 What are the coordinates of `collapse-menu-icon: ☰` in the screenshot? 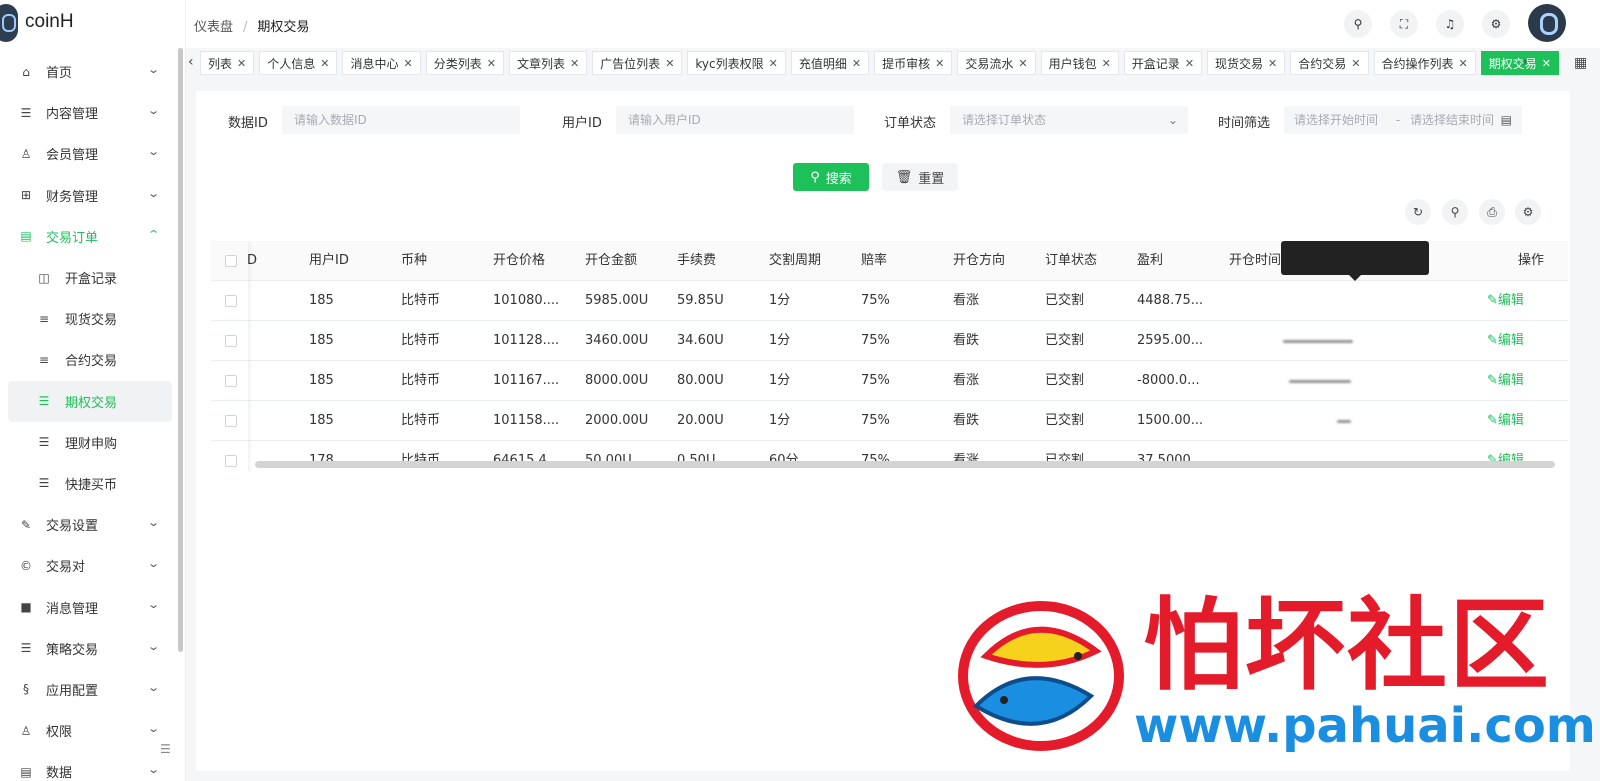 It's located at (165, 749).